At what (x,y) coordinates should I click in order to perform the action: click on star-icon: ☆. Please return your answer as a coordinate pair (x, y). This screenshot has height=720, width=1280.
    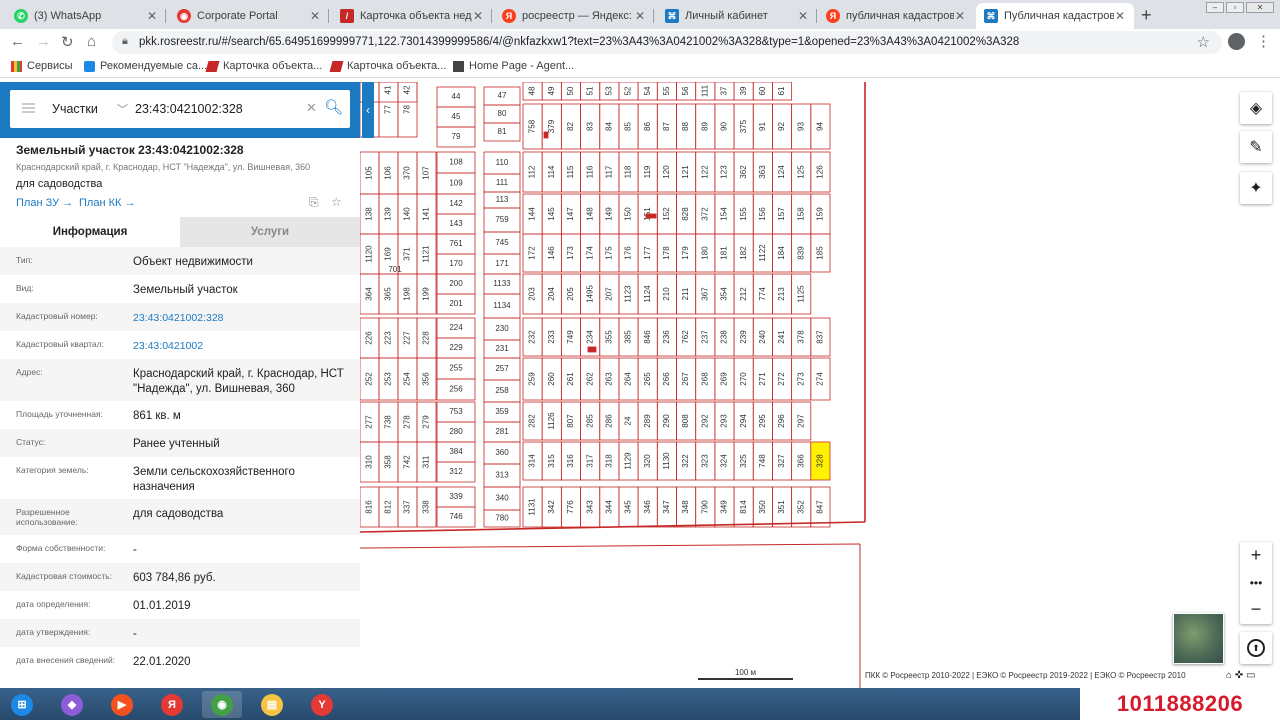
    Looking at the image, I should click on (1203, 42).